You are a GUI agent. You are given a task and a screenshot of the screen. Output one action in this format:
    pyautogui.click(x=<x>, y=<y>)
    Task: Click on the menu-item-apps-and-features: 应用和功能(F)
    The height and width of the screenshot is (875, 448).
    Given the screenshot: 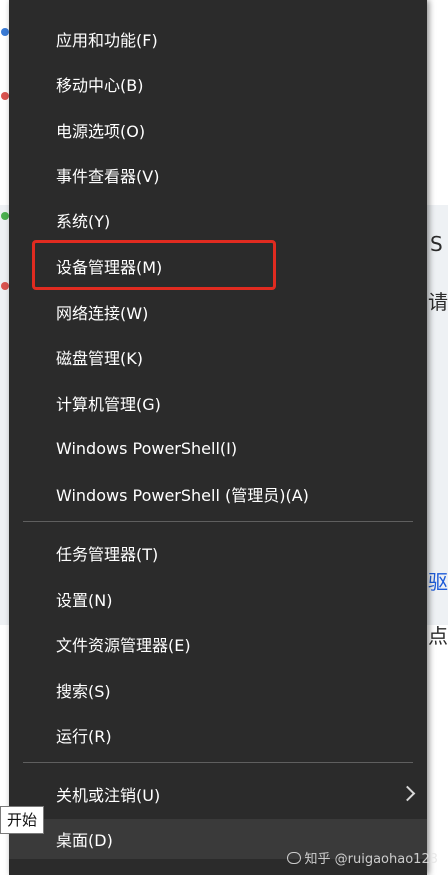 What is the action you would take?
    pyautogui.click(x=218, y=39)
    